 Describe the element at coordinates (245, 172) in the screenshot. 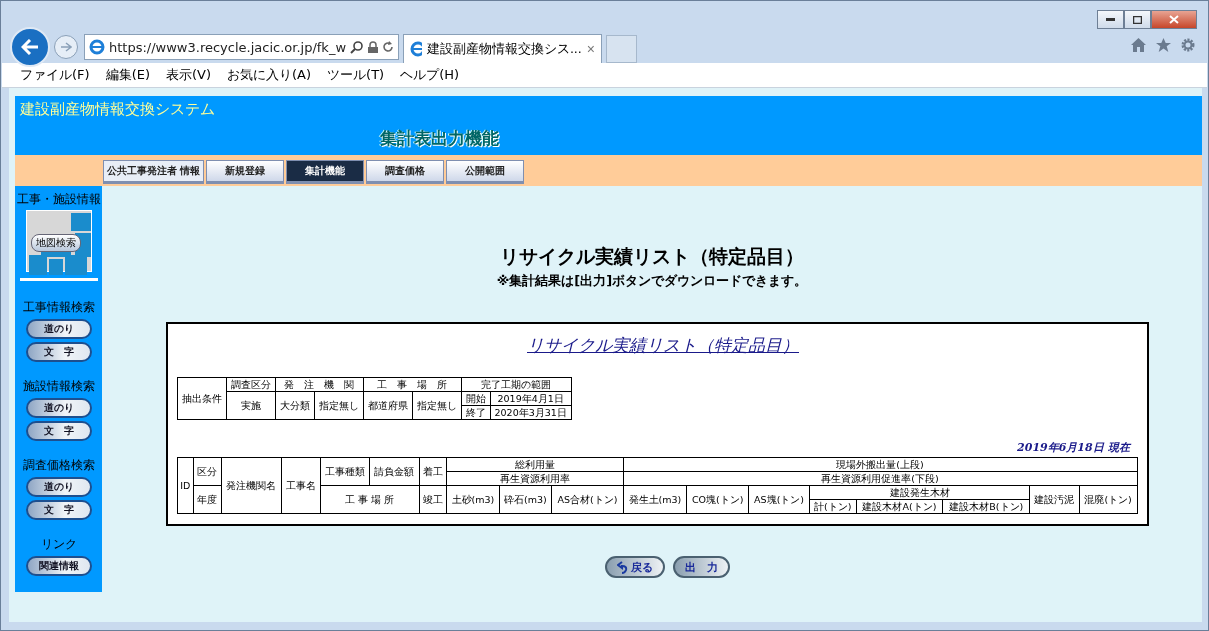

I see `nav-tab: 新規登録` at that location.